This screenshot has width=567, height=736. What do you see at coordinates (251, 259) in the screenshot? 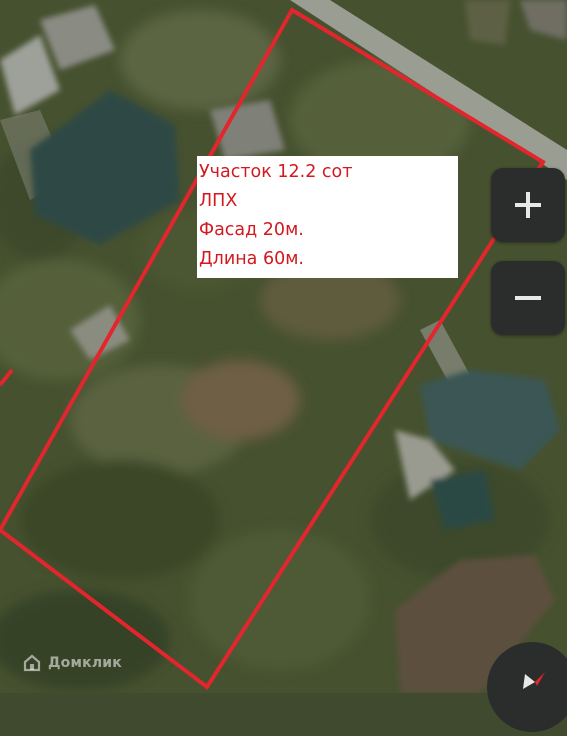
I see `plot-length-label: Длина 60м.` at bounding box center [251, 259].